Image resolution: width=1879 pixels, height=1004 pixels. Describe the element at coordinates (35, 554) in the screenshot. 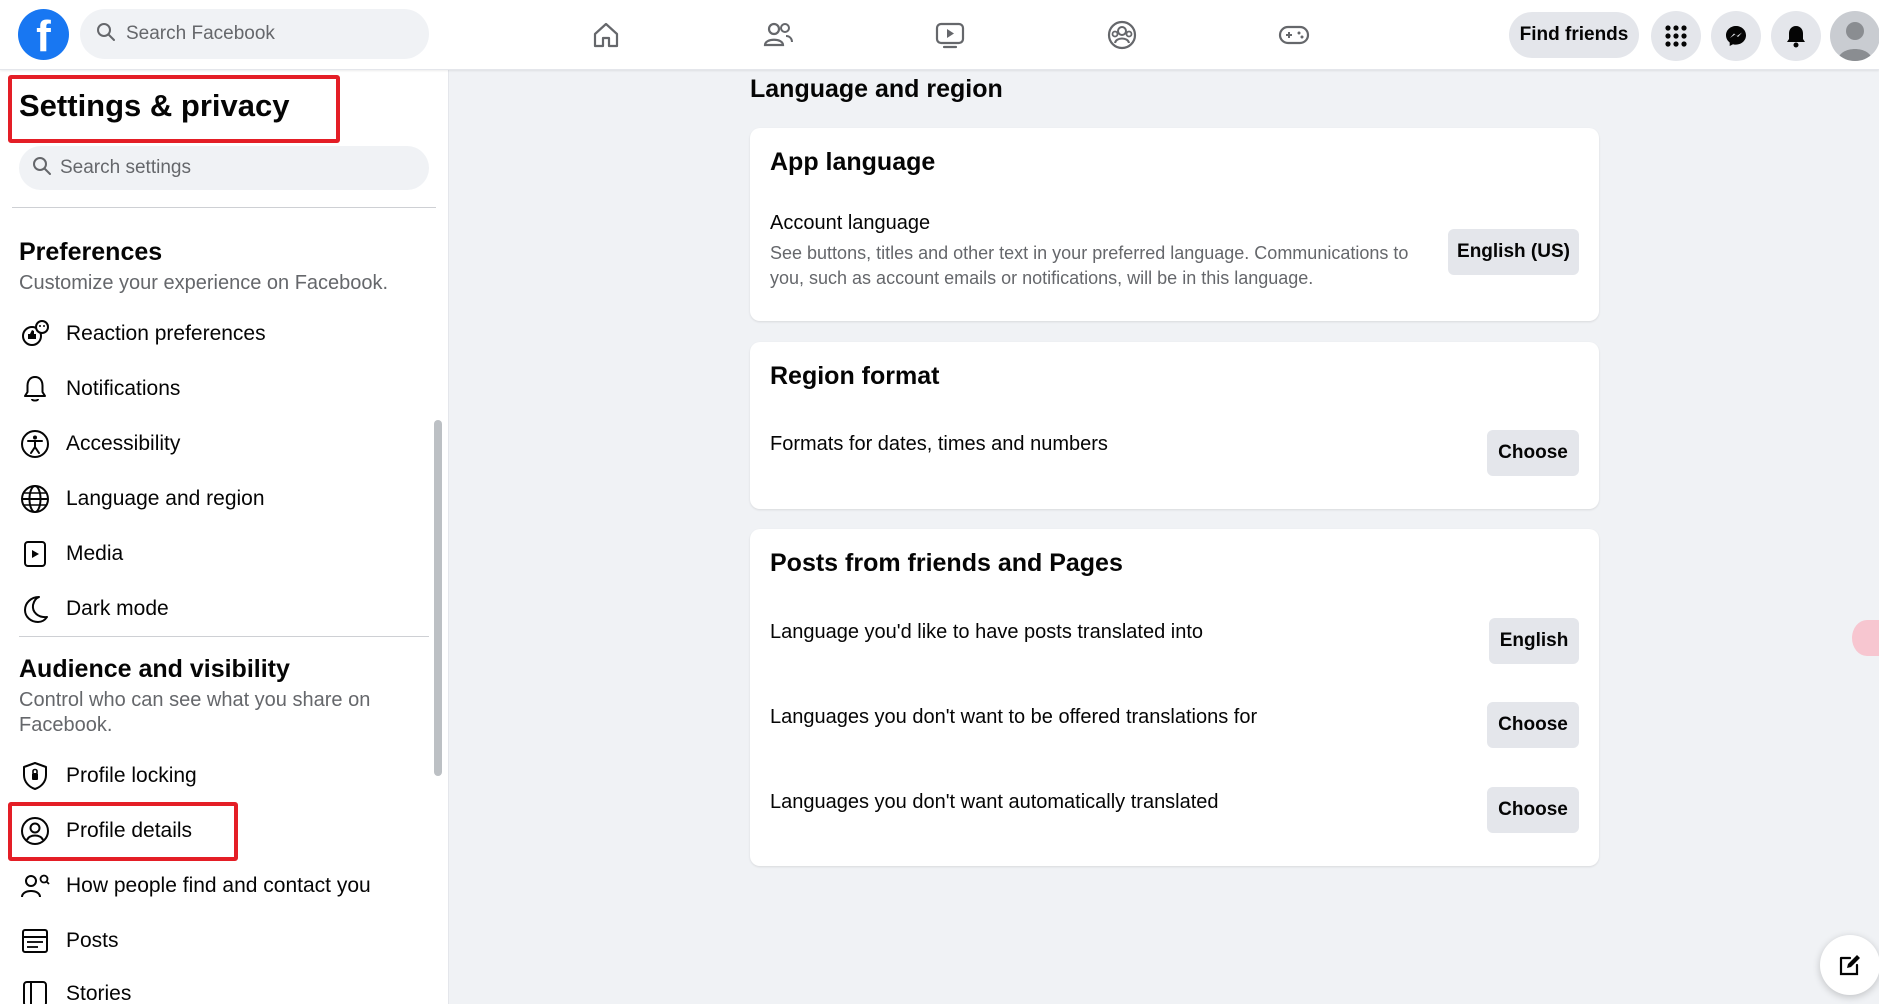

I see `media-icon` at that location.